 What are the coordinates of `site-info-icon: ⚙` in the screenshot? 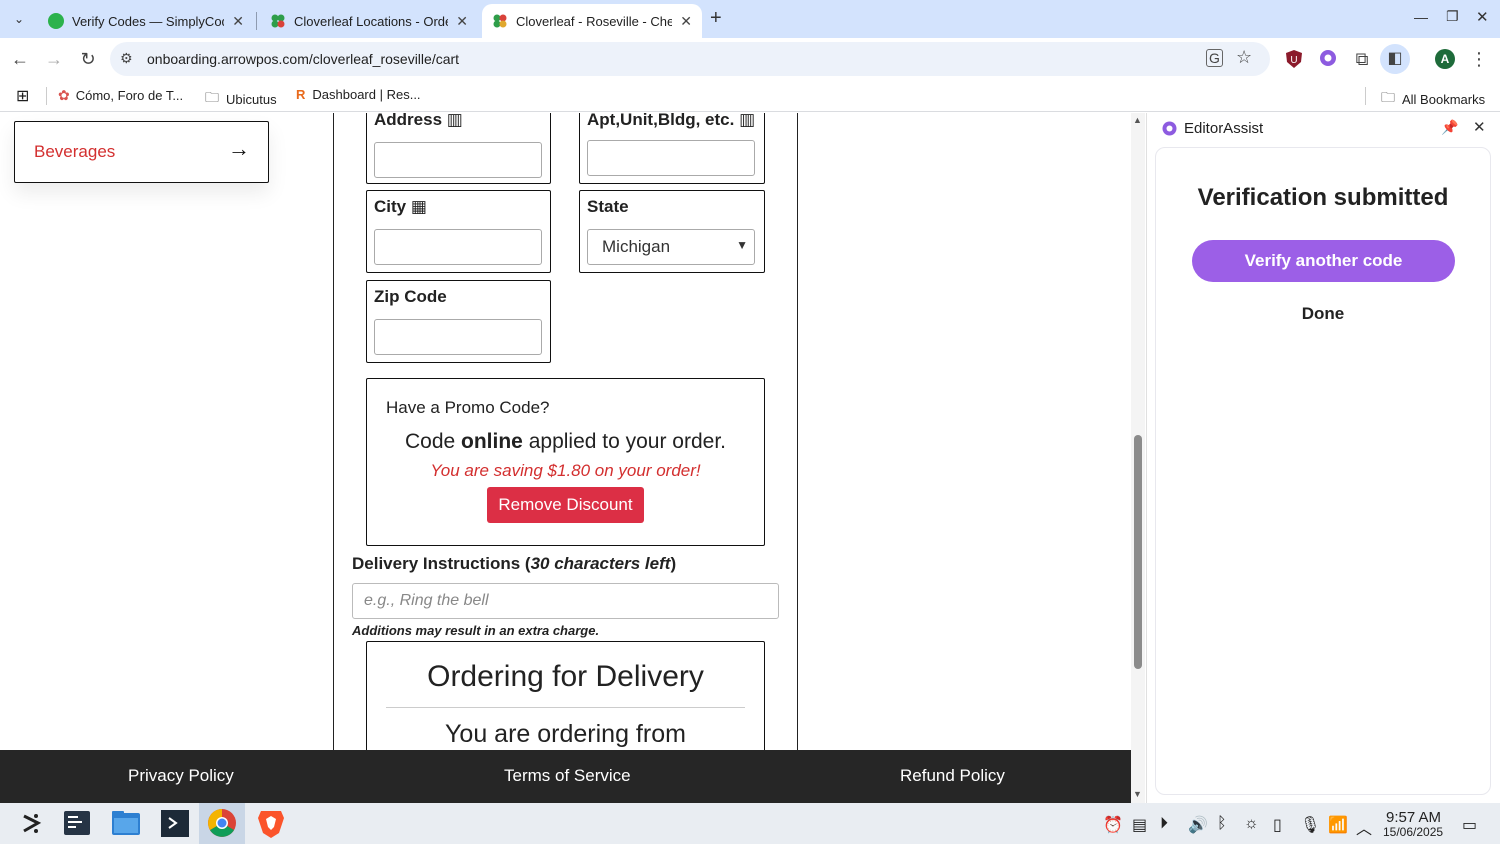 It's located at (126, 58).